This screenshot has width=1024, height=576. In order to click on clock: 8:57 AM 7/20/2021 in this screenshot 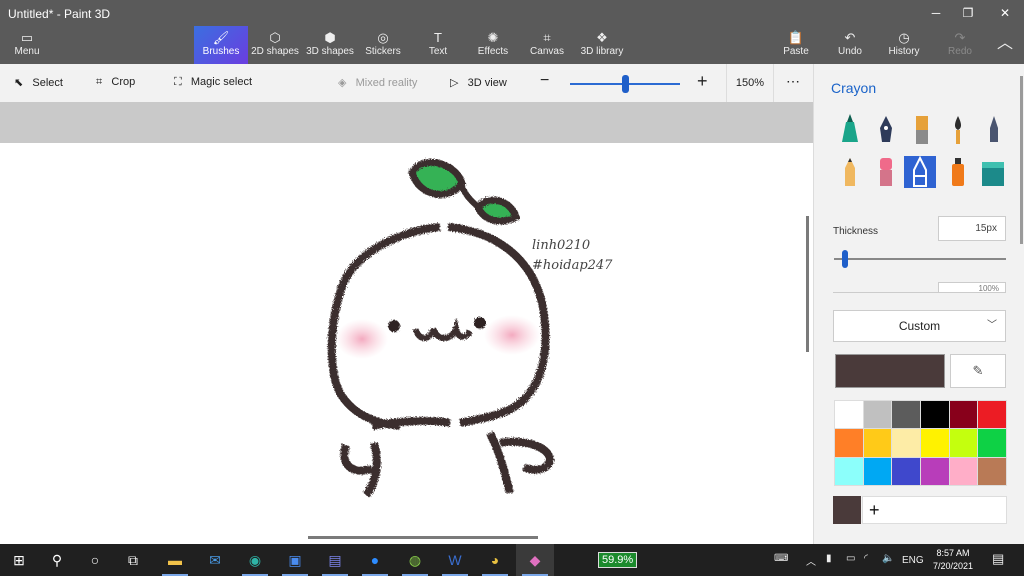, I will do `click(953, 560)`.